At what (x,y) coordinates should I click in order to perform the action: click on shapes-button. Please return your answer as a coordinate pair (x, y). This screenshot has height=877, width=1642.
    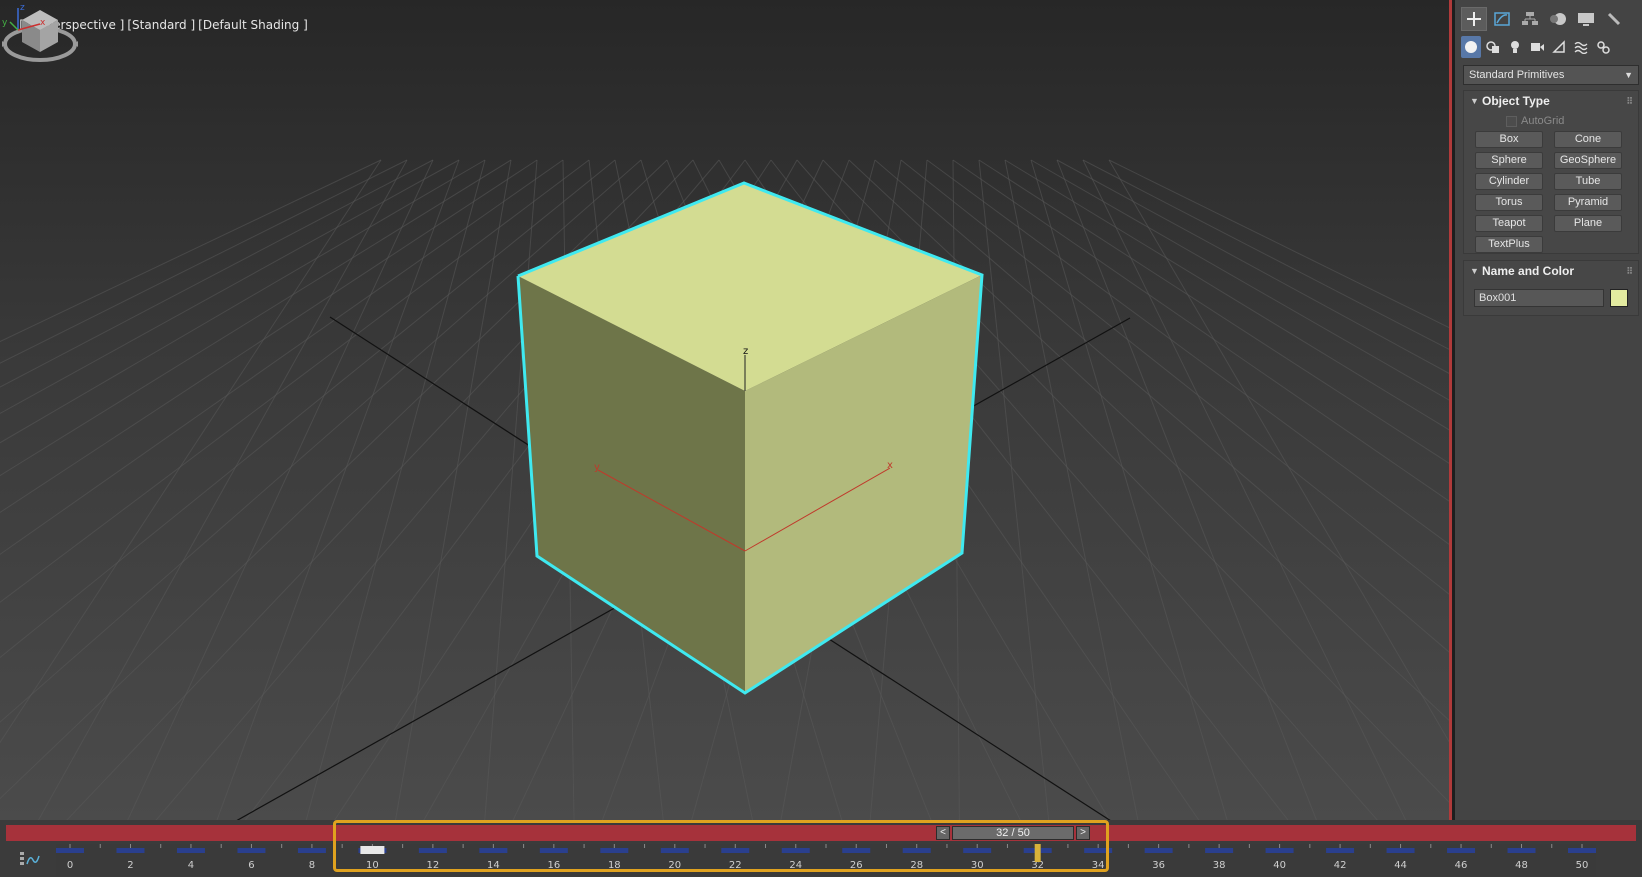
    Looking at the image, I should click on (1493, 47).